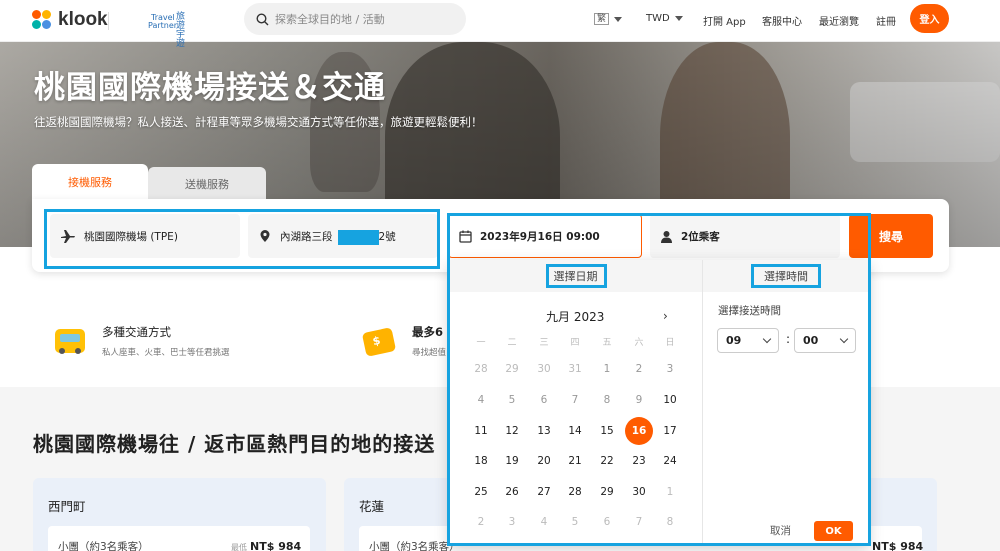 The image size is (1000, 551). I want to click on partner-name: 旅遊宇遊, so click(181, 30).